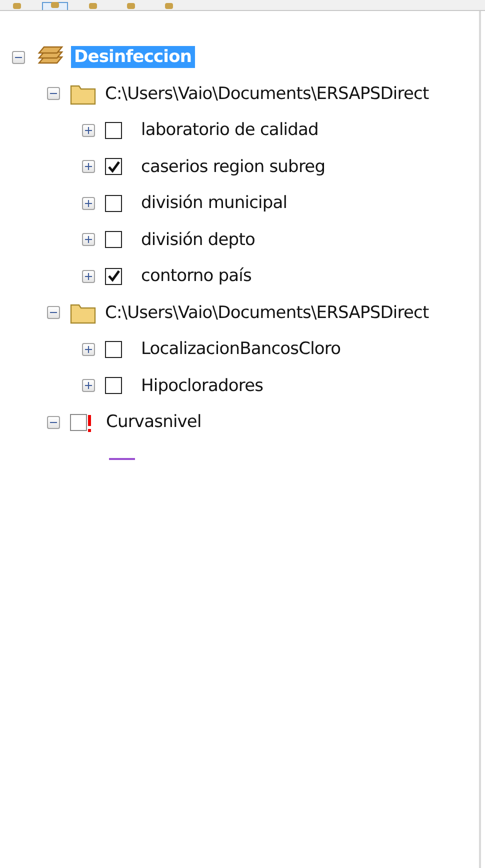 Image resolution: width=485 pixels, height=868 pixels. I want to click on layer-name: división municipal, so click(214, 203).